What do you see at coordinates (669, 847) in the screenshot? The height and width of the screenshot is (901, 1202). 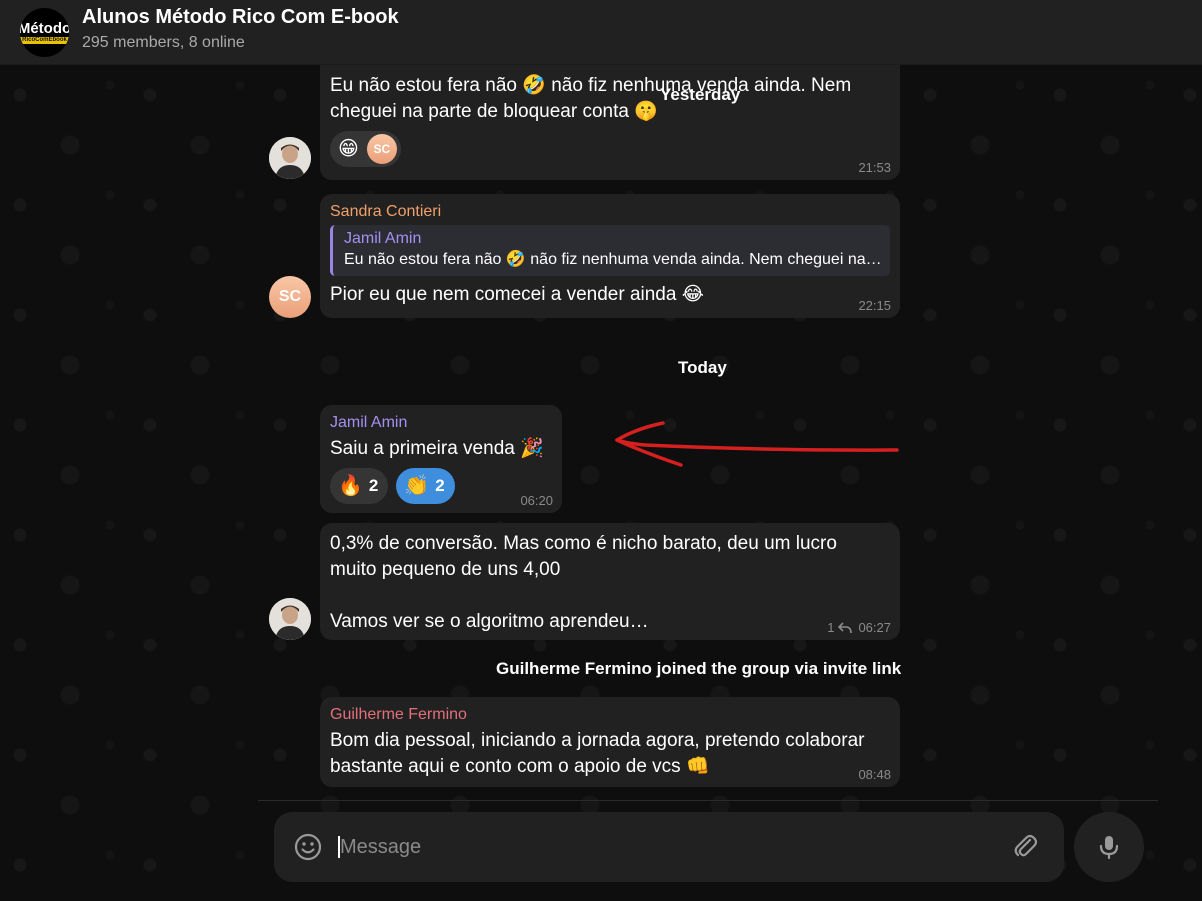 I see `message-composer: Message` at bounding box center [669, 847].